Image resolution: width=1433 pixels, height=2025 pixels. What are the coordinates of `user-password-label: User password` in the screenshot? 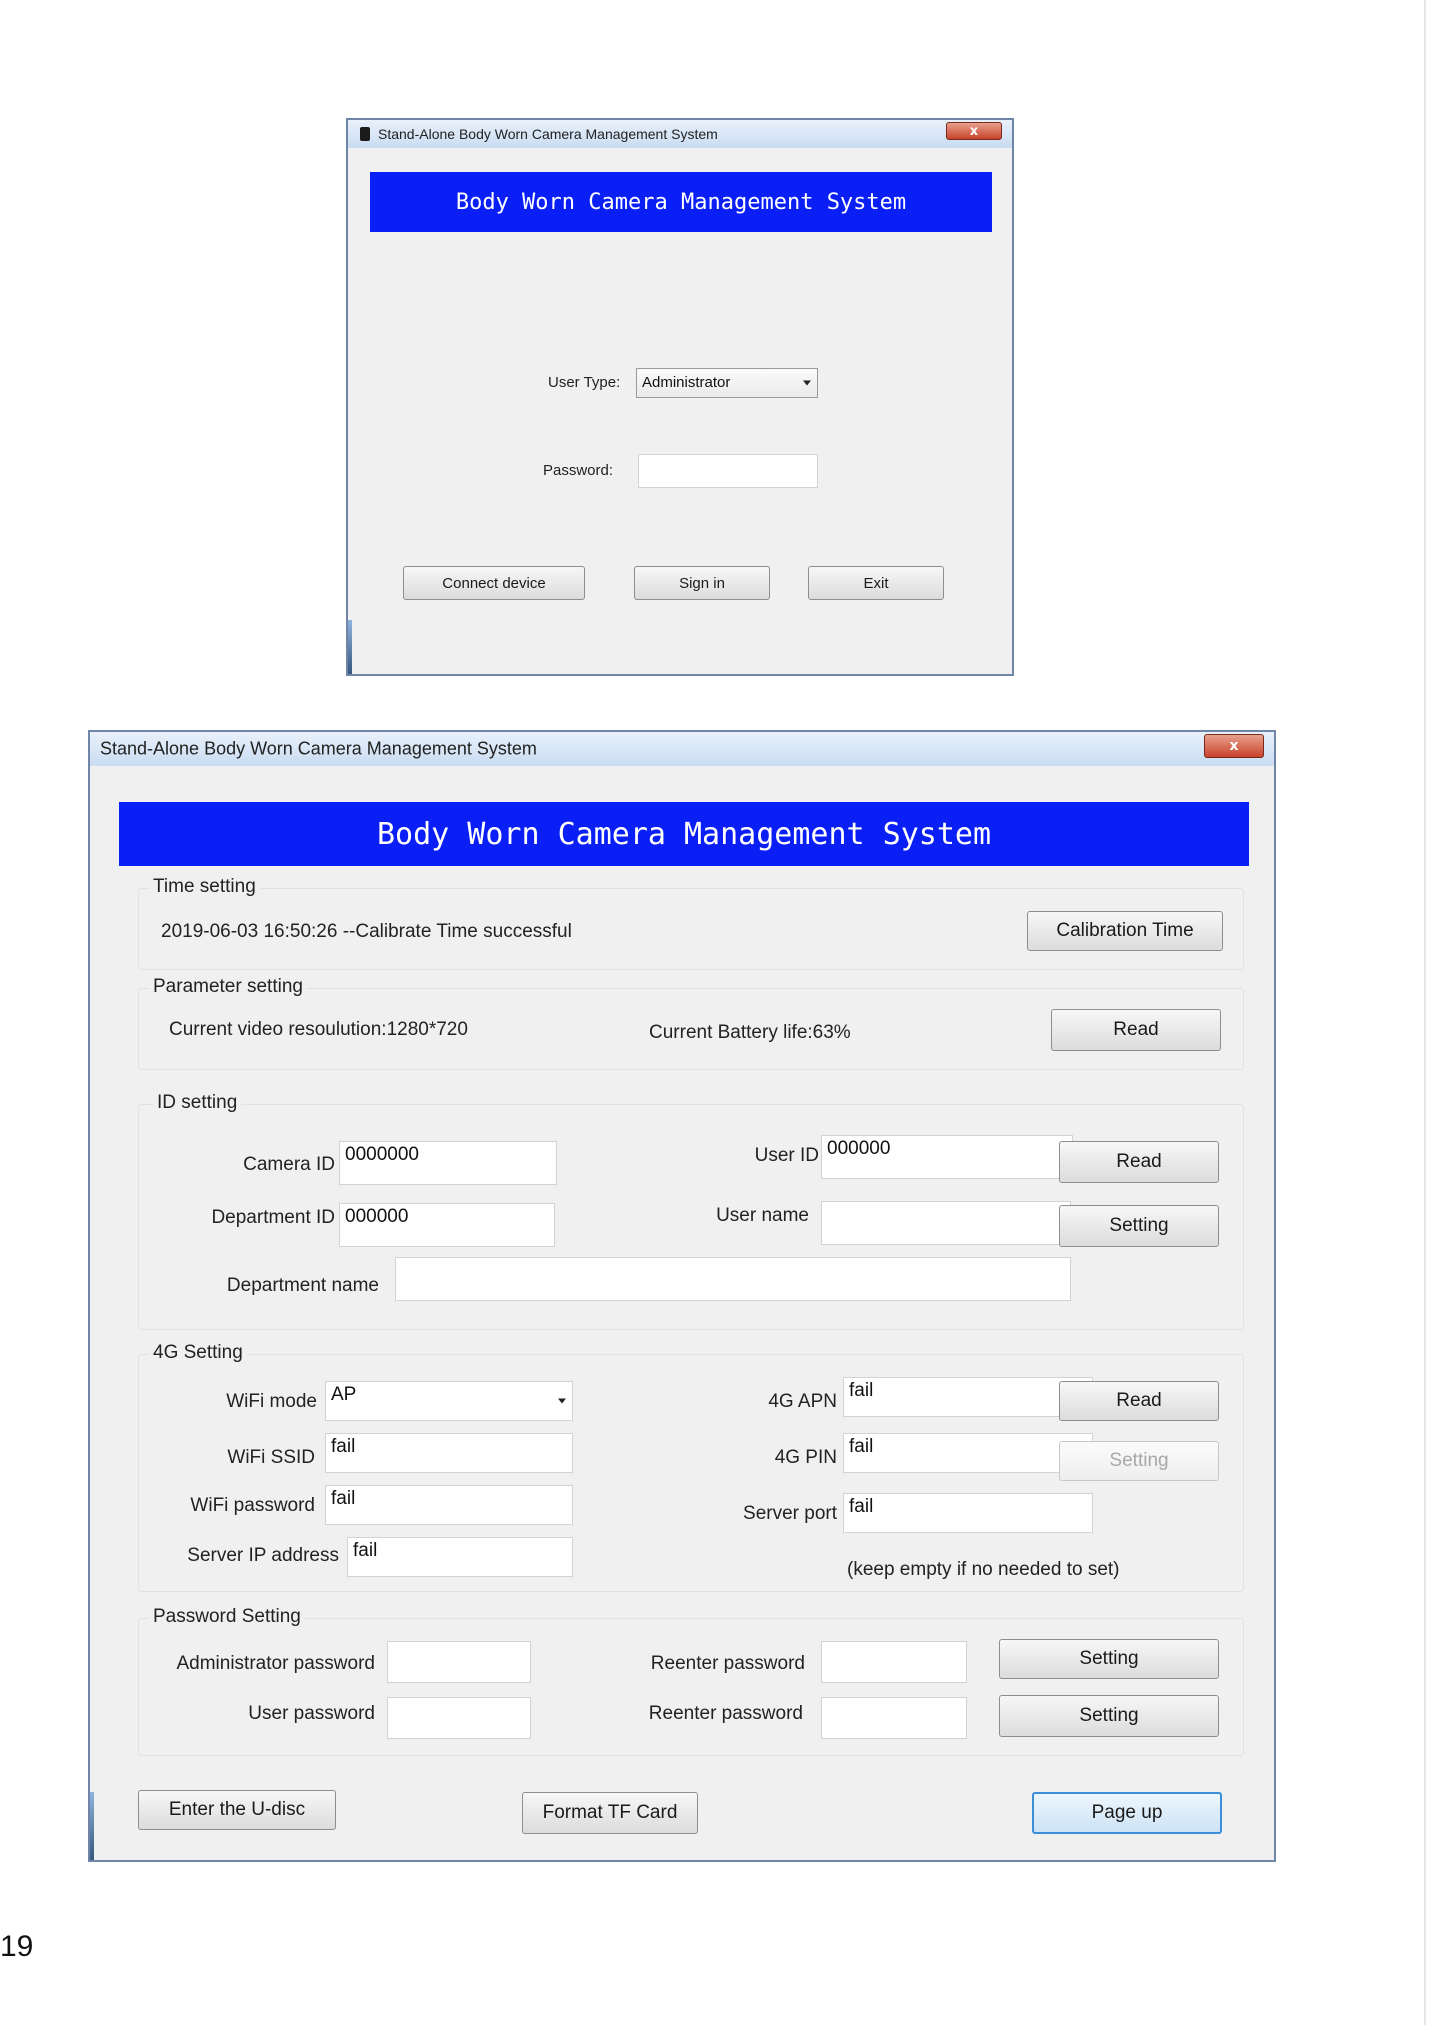 It's located at (311, 1713).